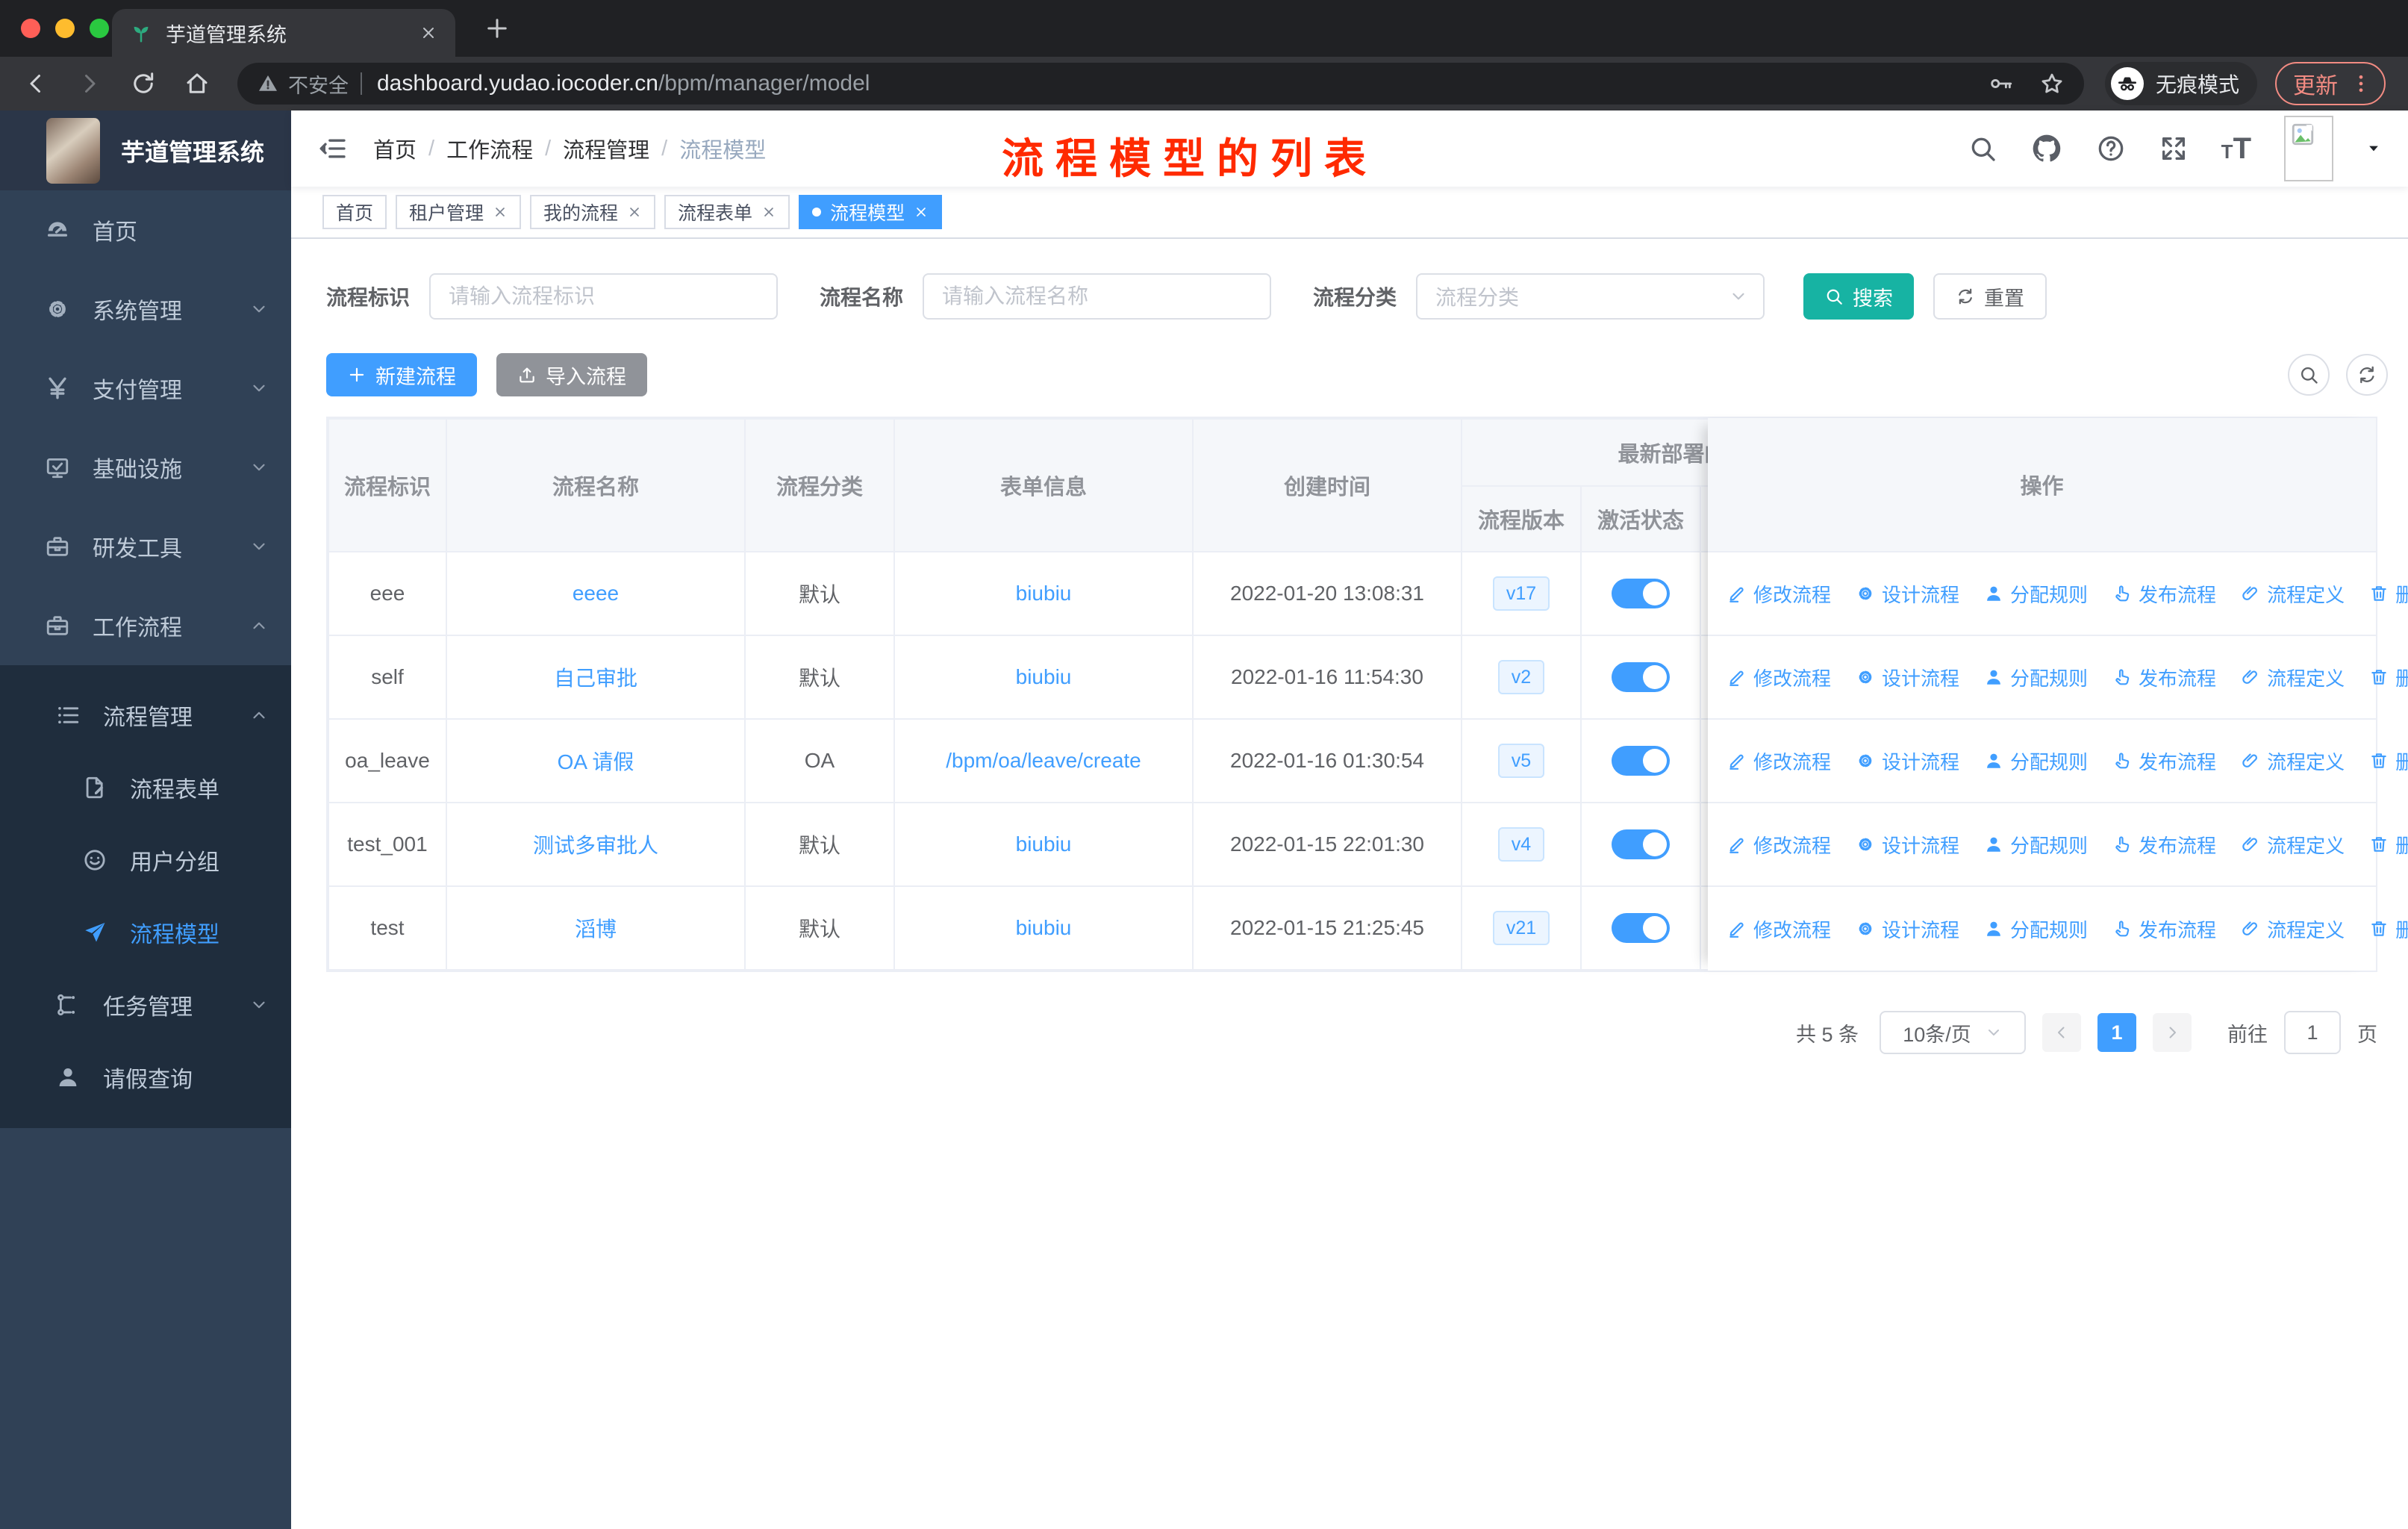  I want to click on sidebar-item-首页: 首页, so click(145, 230).